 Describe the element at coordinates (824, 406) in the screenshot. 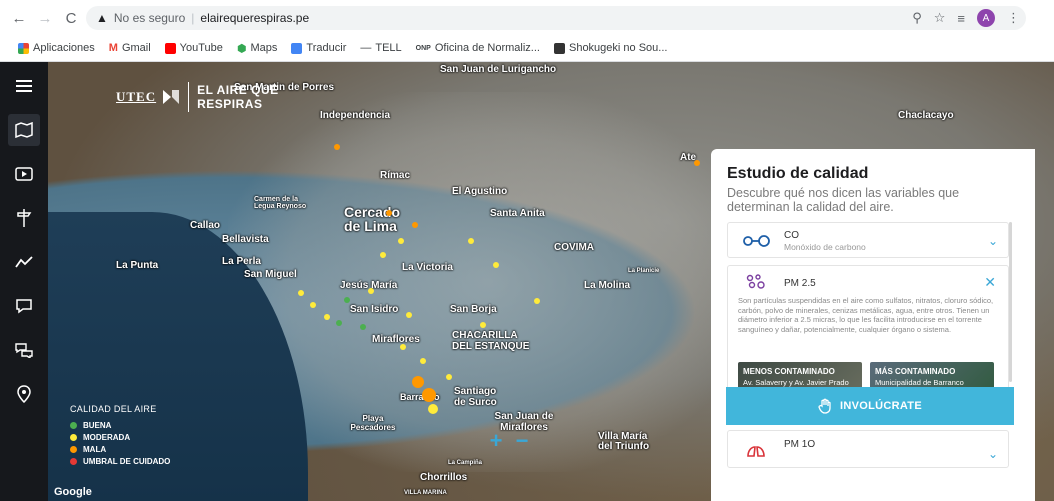

I see `hand-icon` at that location.